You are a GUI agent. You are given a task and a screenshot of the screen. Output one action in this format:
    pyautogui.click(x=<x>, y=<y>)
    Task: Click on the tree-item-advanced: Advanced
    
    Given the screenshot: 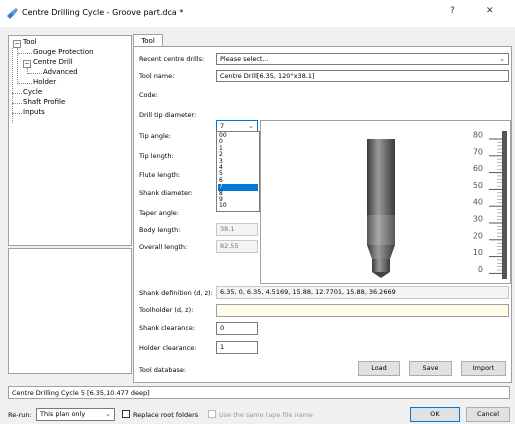 What is the action you would take?
    pyautogui.click(x=60, y=72)
    